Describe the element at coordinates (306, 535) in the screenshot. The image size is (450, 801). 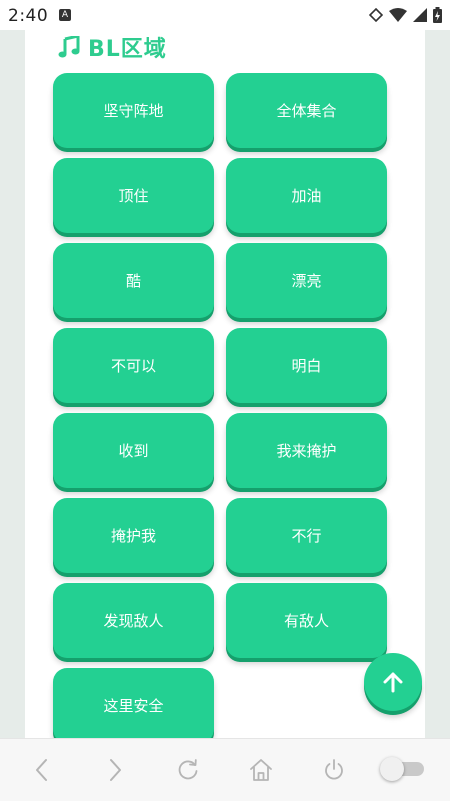
I see `voice-button: 不行` at that location.